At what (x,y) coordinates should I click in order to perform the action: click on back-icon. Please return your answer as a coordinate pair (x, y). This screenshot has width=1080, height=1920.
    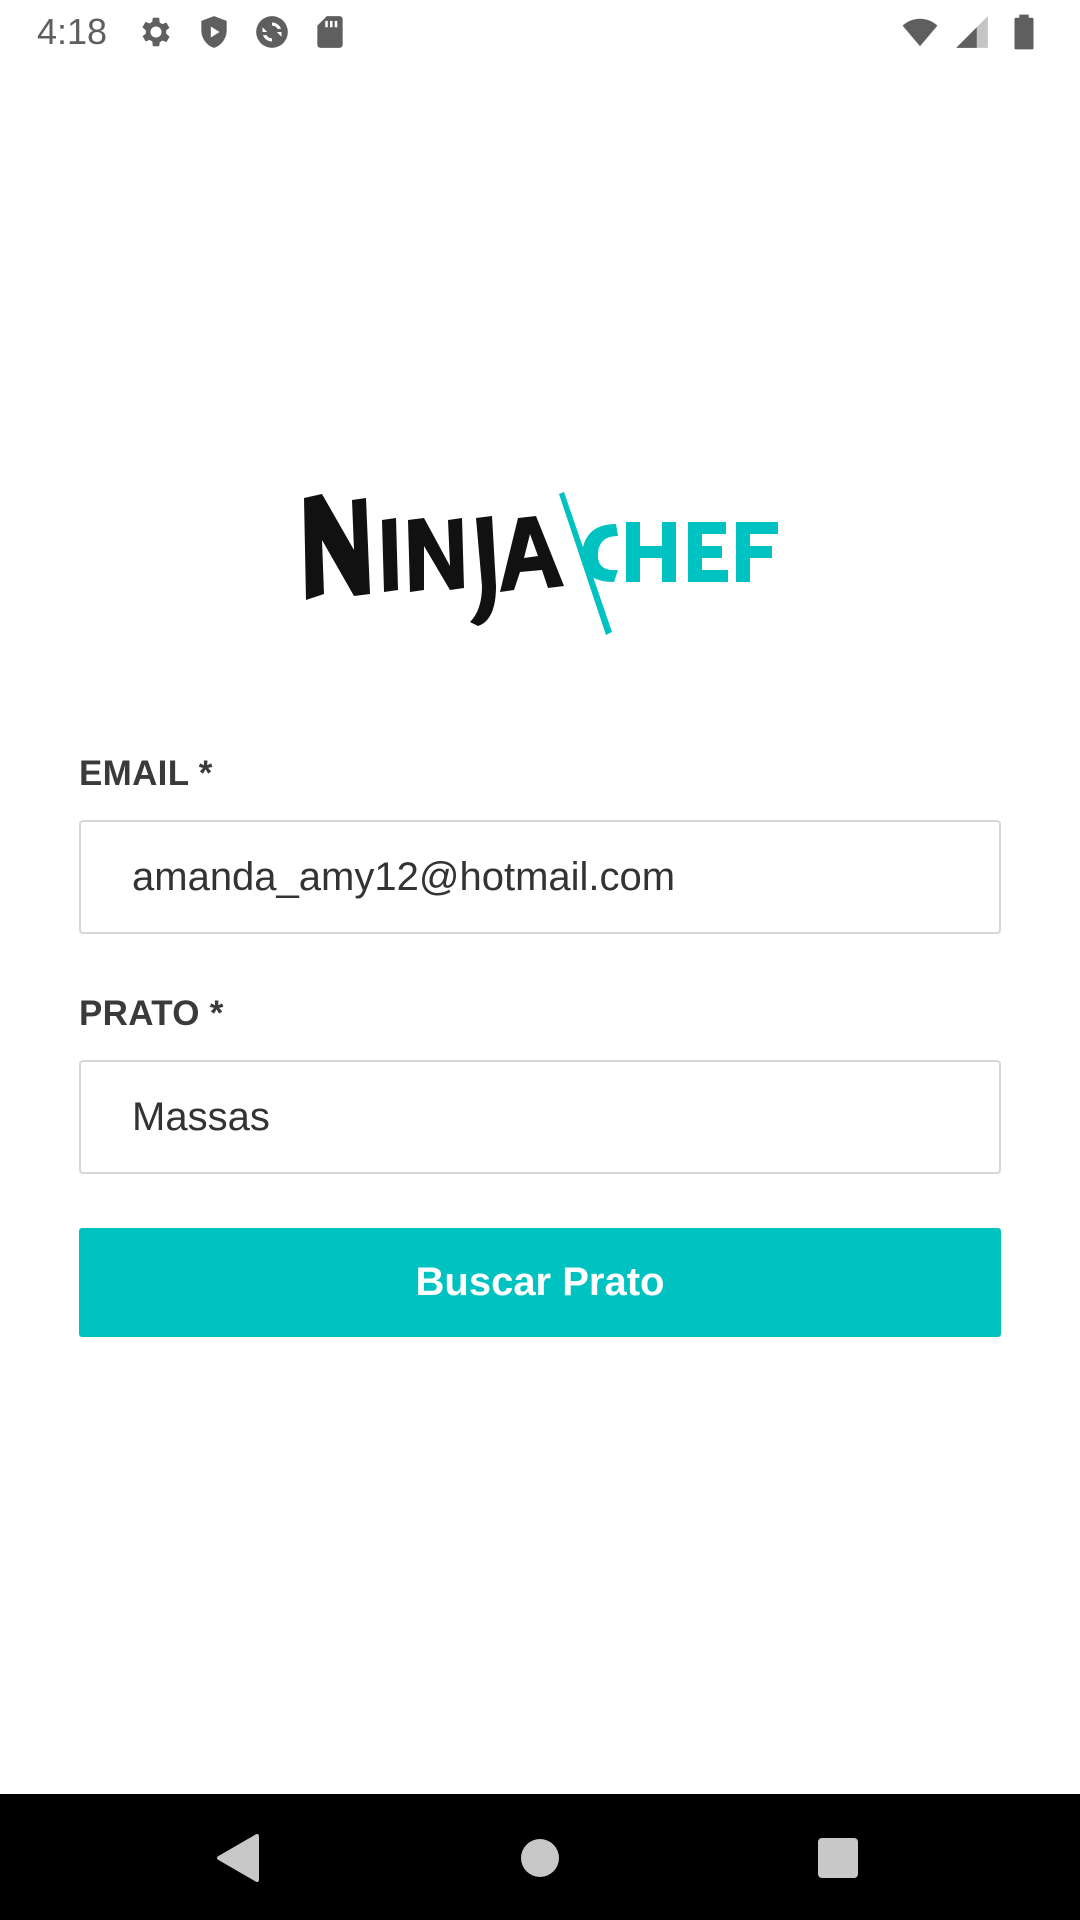
    Looking at the image, I should click on (239, 1858).